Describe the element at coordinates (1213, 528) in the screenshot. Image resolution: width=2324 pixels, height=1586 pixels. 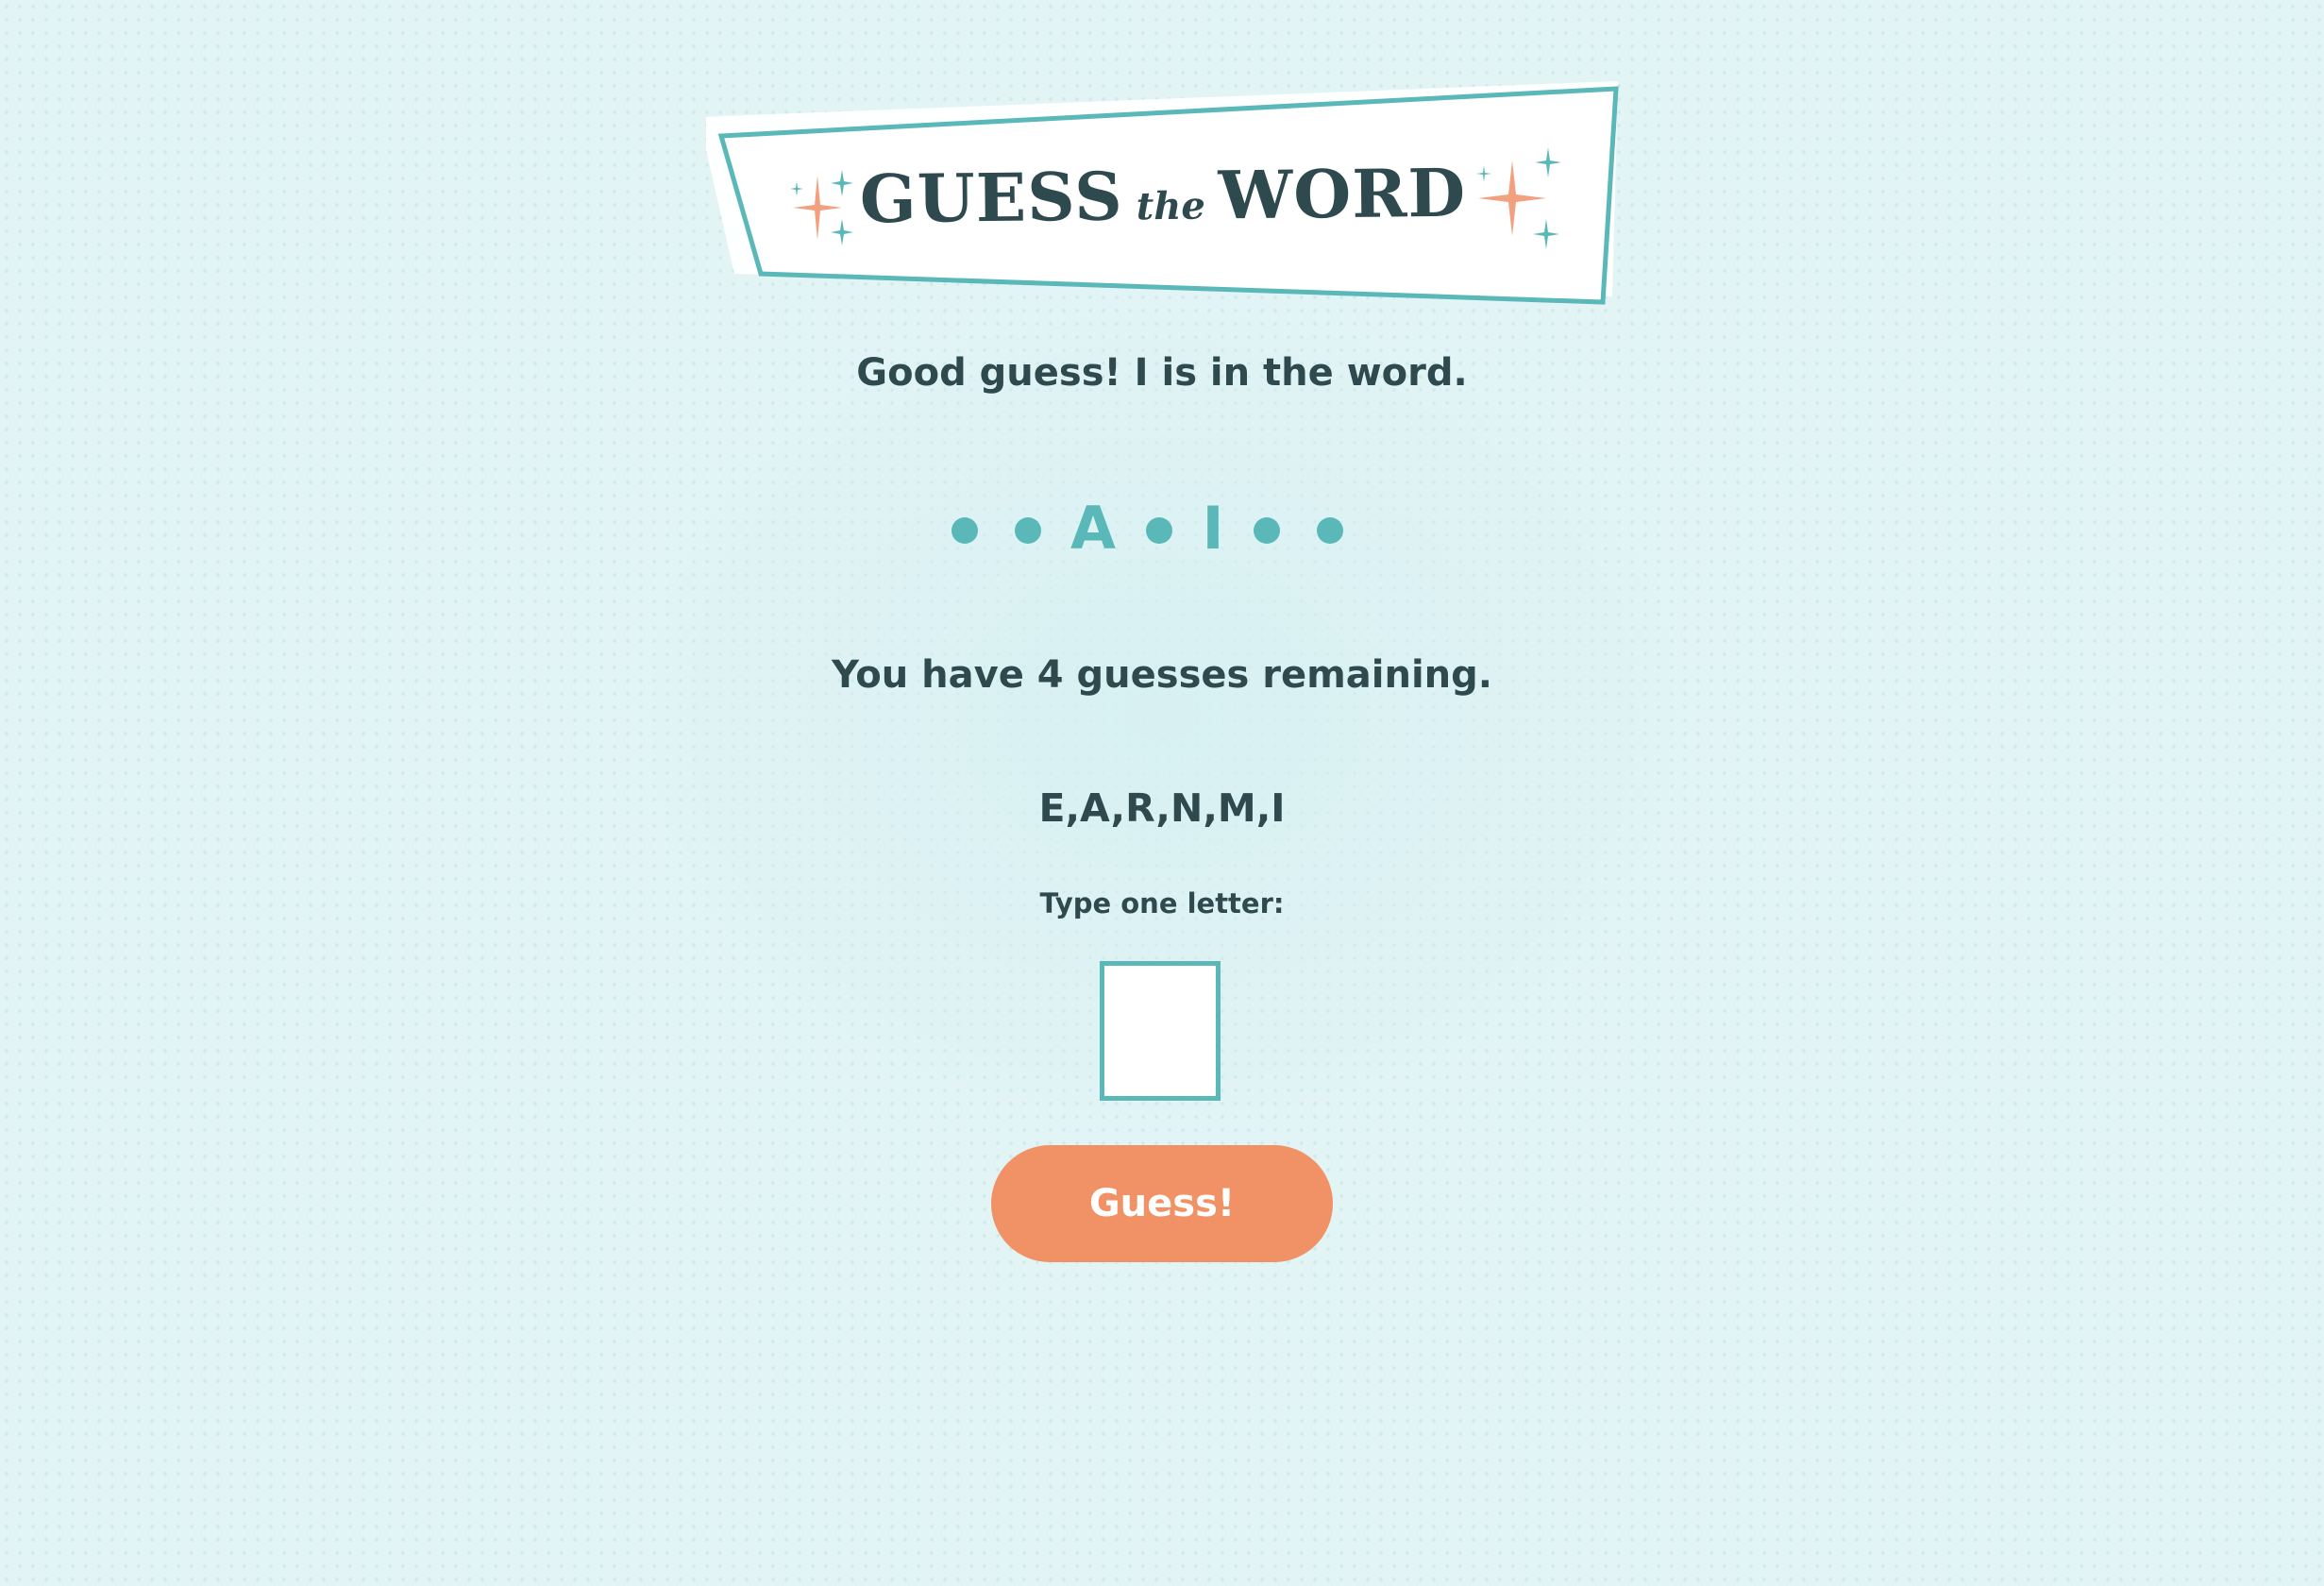
I see `revealed-letter: I` at that location.